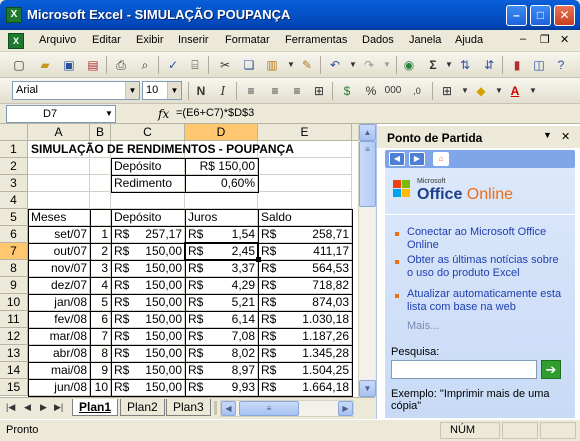 Image resolution: width=580 pixels, height=441 pixels. I want to click on cell-b4, so click(100, 200).